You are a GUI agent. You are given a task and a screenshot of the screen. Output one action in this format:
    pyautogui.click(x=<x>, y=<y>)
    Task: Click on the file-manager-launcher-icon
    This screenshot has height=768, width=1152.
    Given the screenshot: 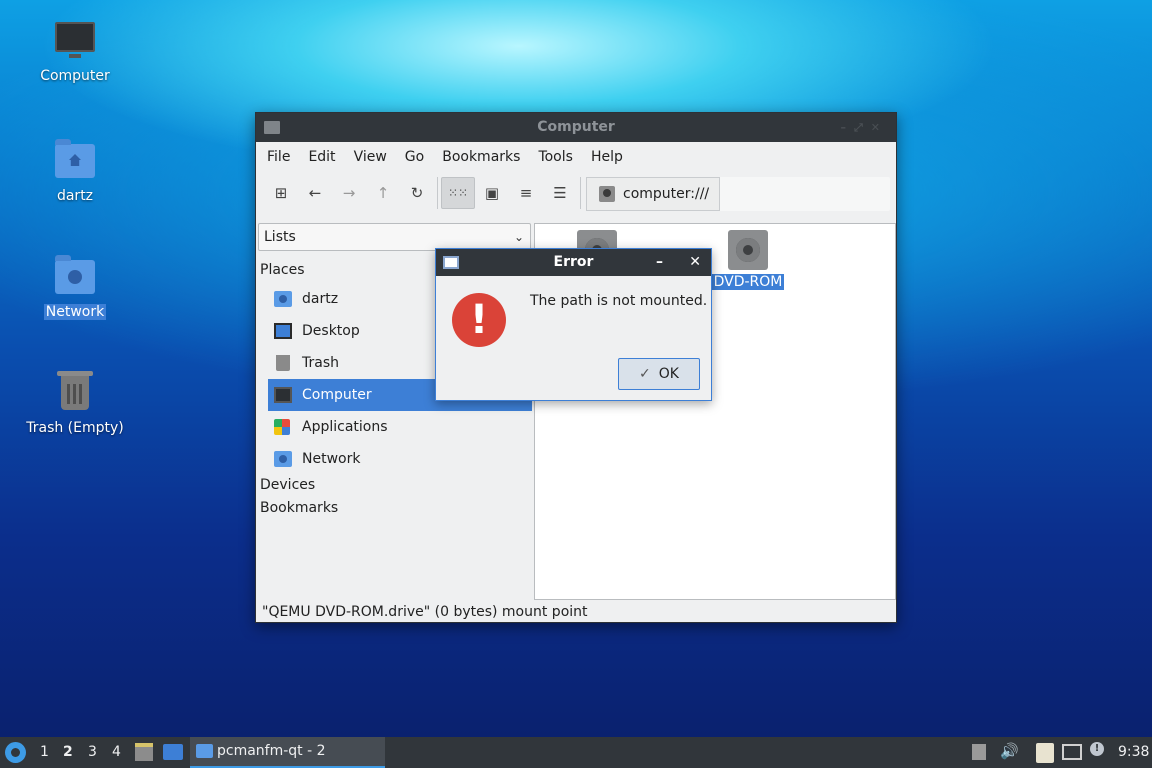 What is the action you would take?
    pyautogui.click(x=144, y=752)
    